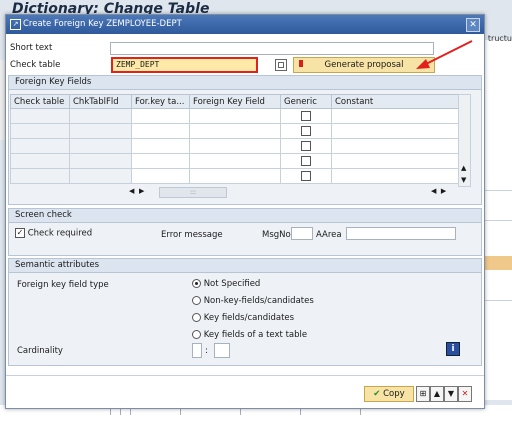  Describe the element at coordinates (423, 394) in the screenshot. I see `hierarchy-icon: ⊞` at that location.